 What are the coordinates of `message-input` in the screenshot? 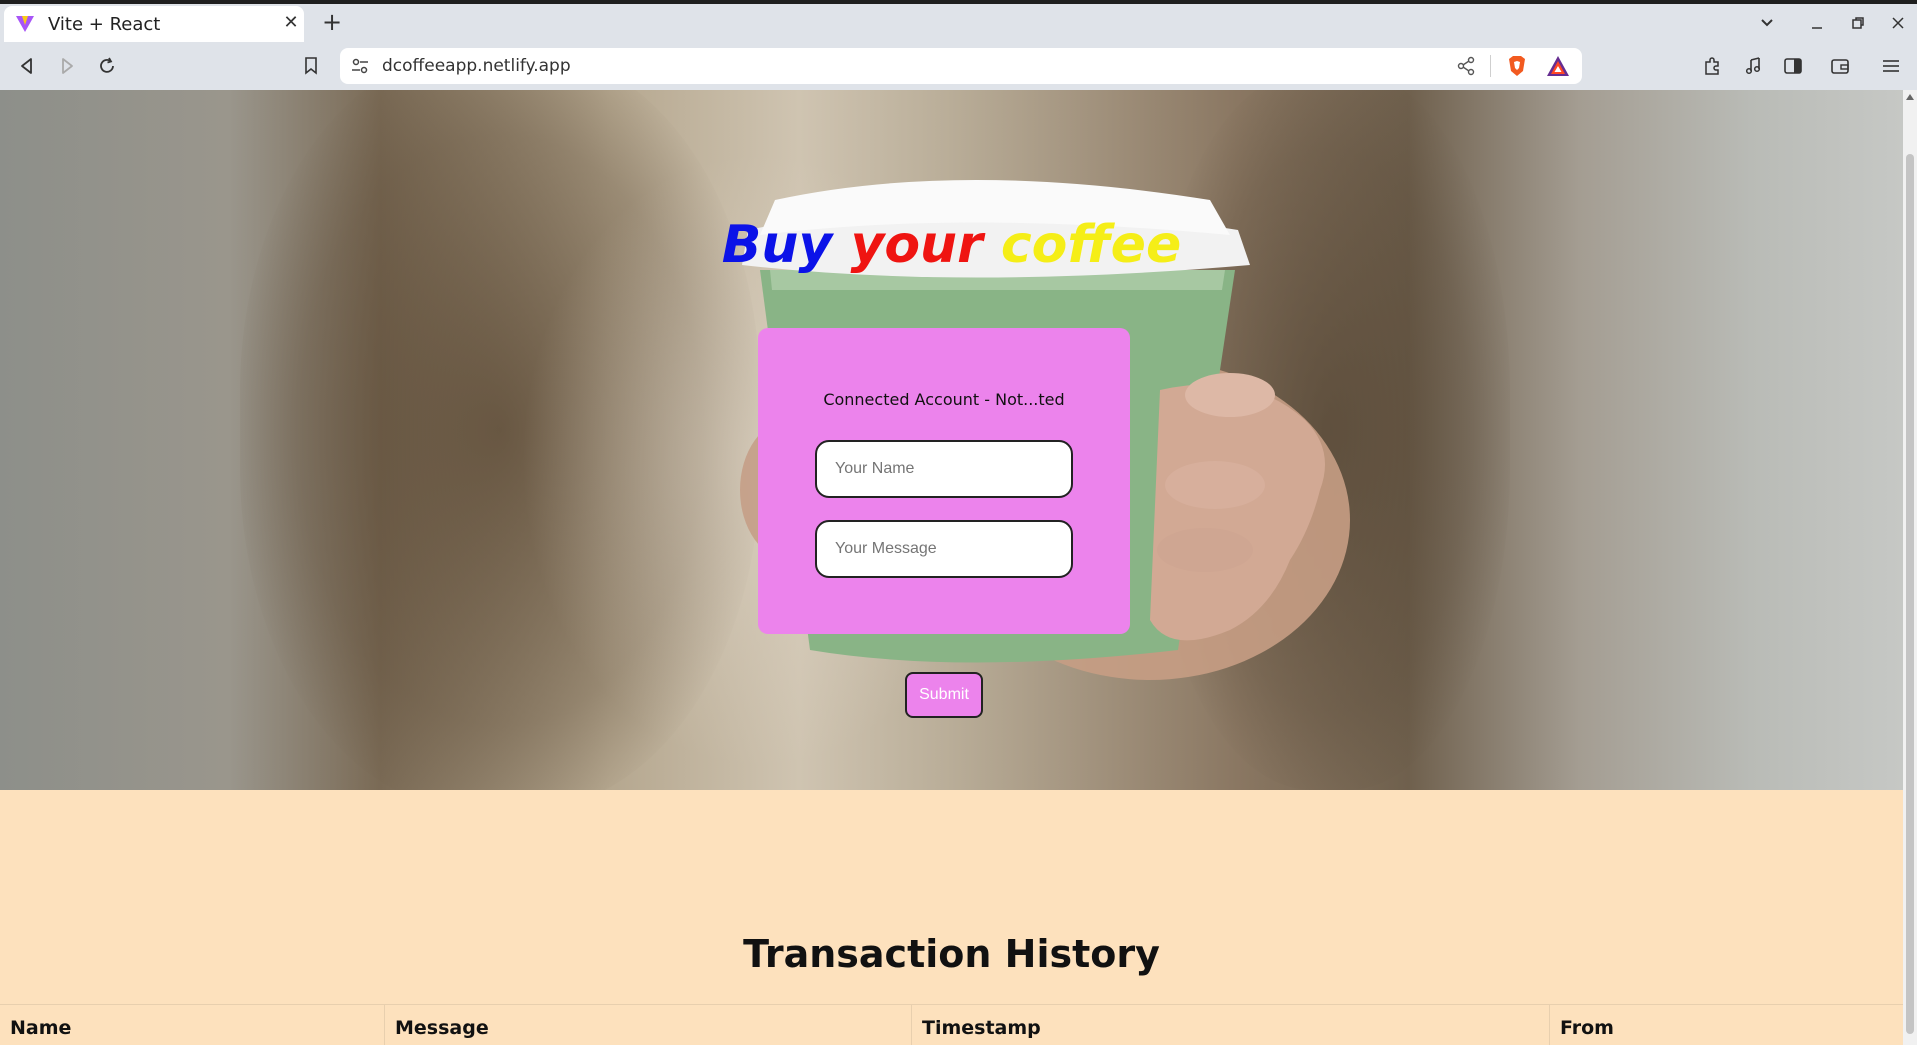 It's located at (944, 549).